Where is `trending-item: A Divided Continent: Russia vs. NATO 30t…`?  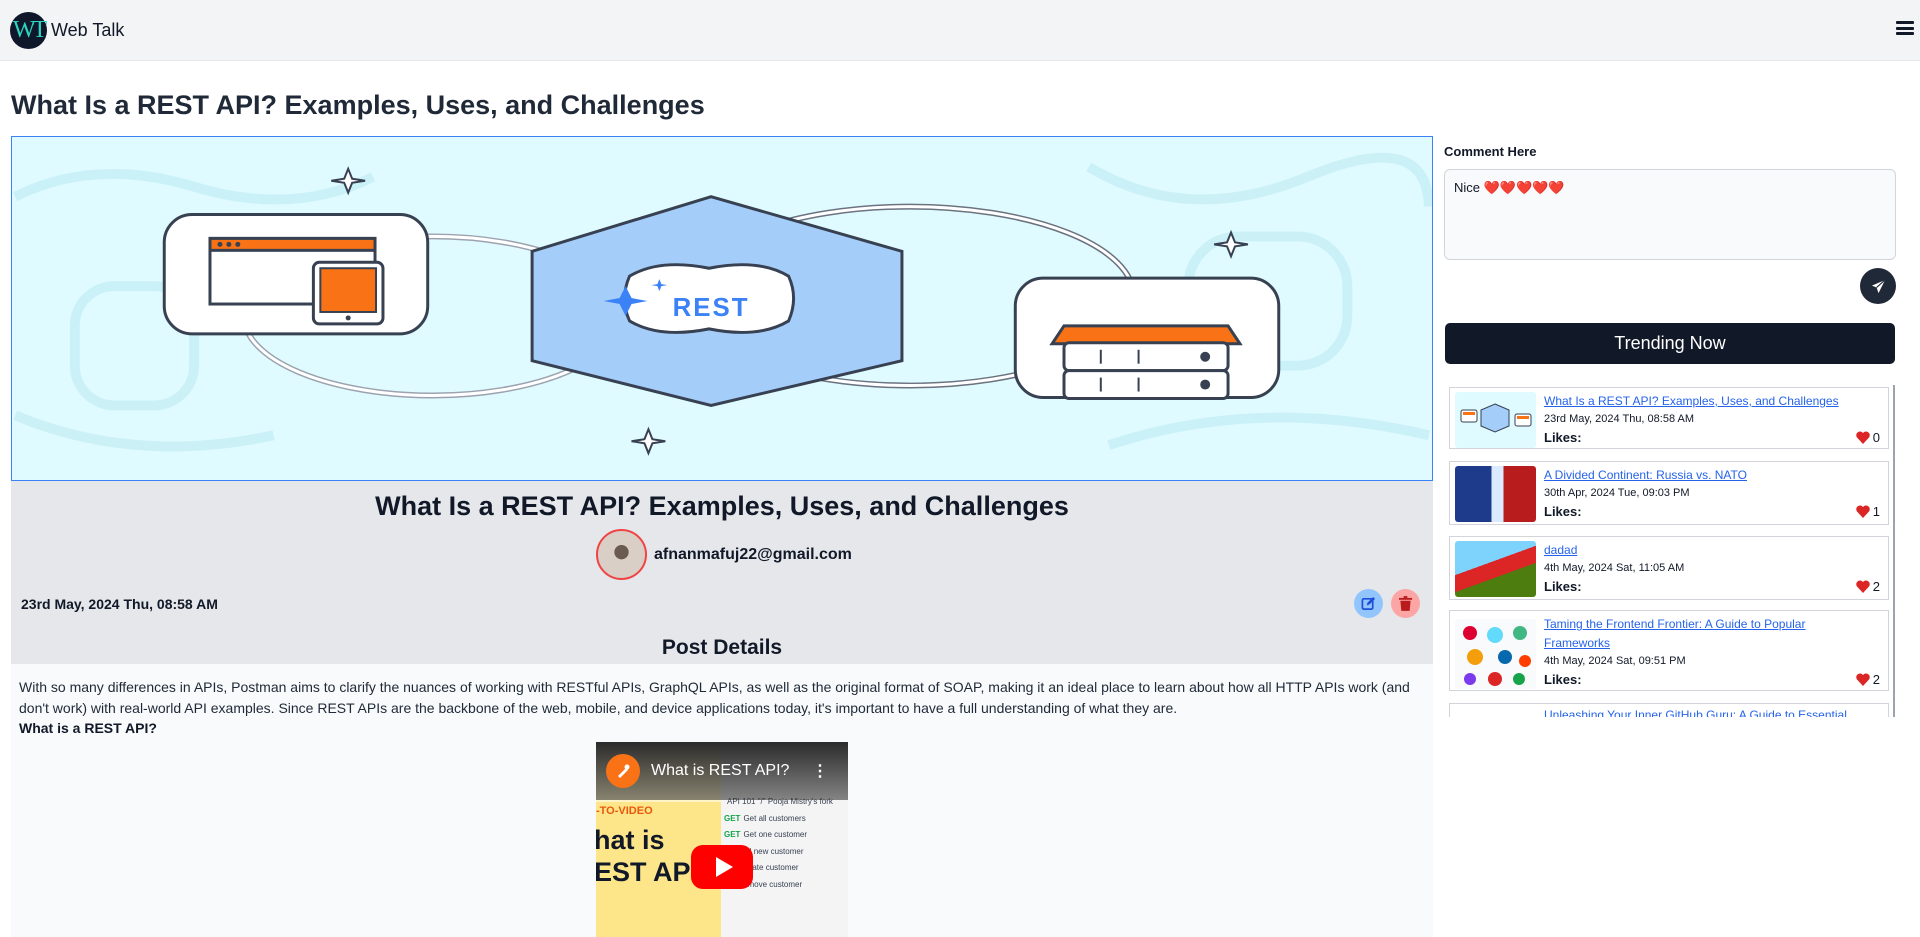
trending-item: A Divided Continent: Russia vs. NATO 30t… is located at coordinates (1669, 493).